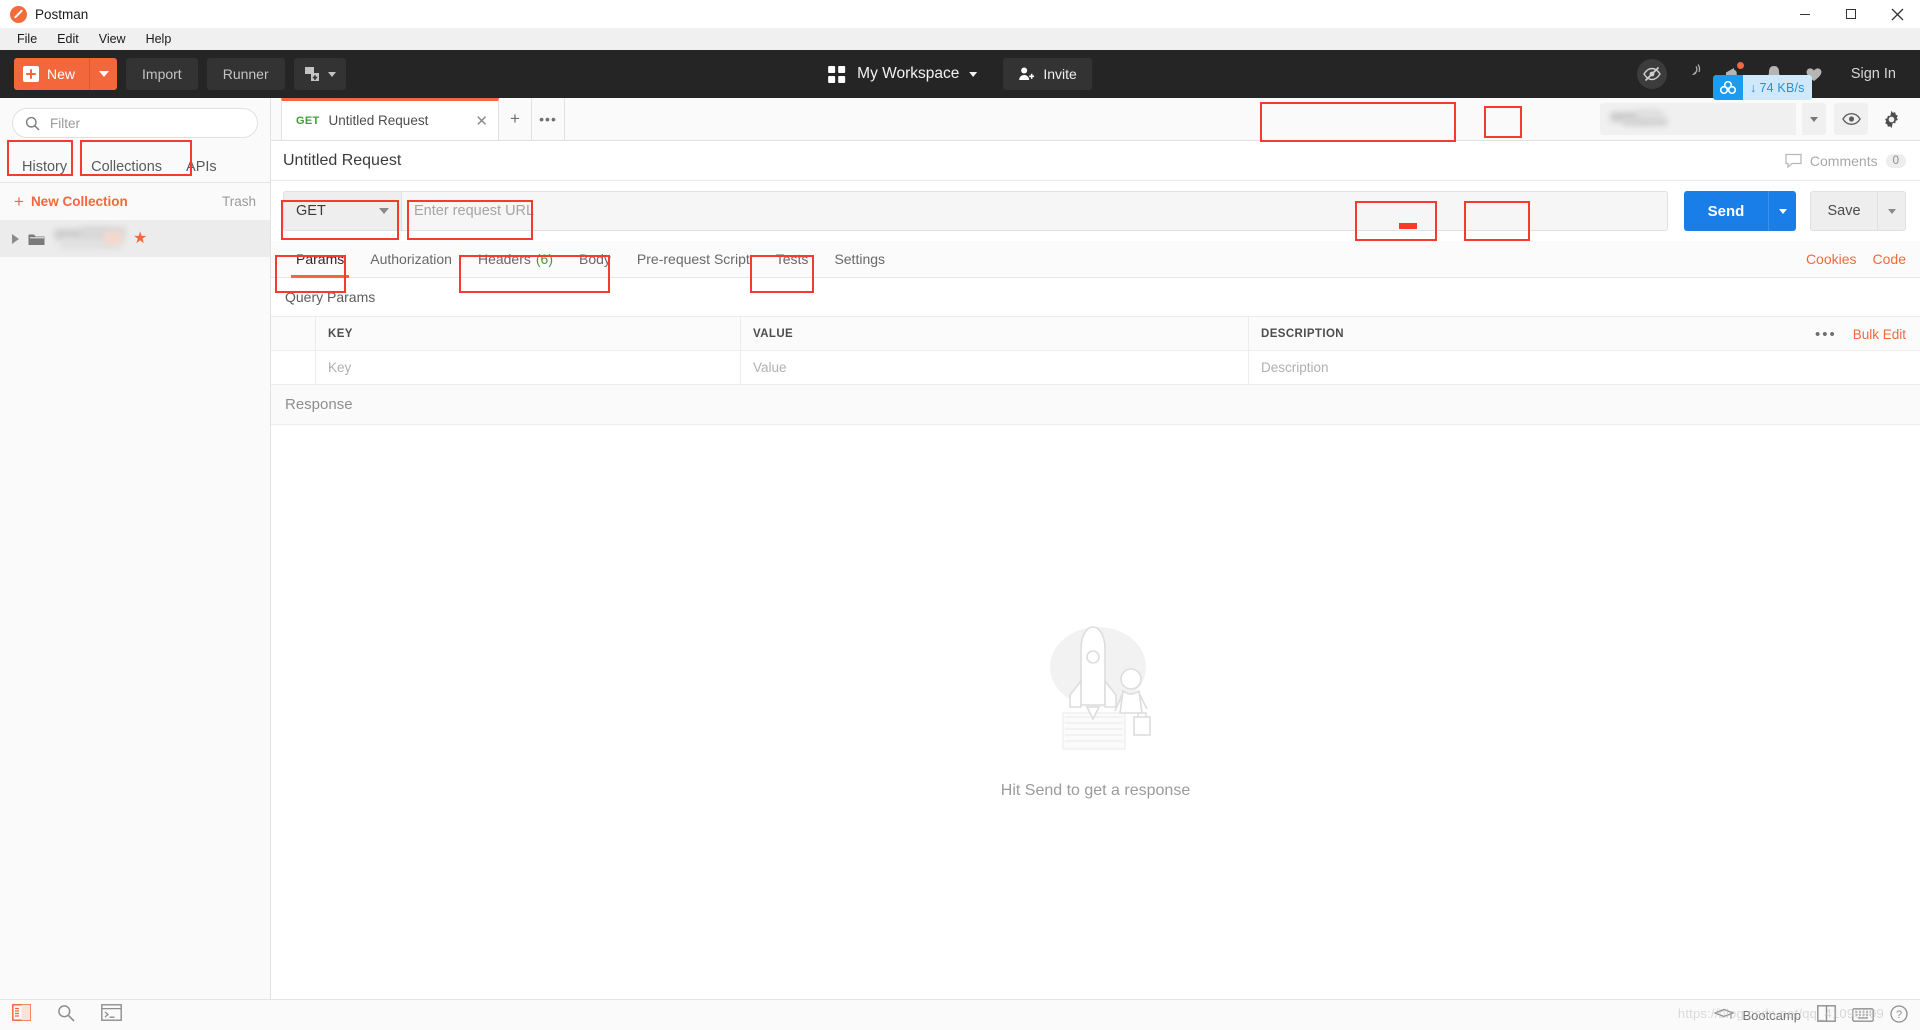 This screenshot has width=1920, height=1030. Describe the element at coordinates (1892, 211) in the screenshot. I see `save-options-caret` at that location.